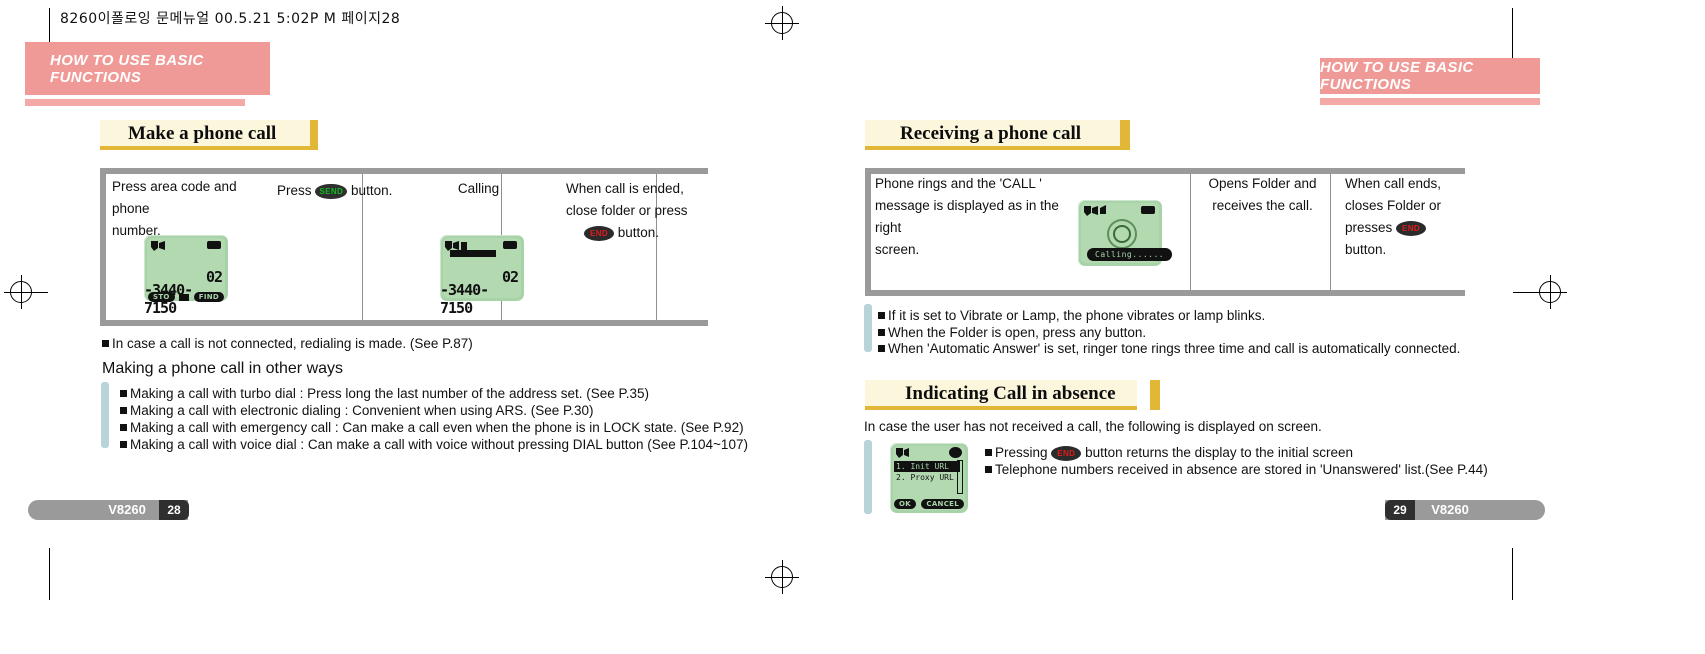 The height and width of the screenshot is (654, 1705). What do you see at coordinates (627, 210) in the screenshot?
I see `flow-cell-left-4-text2: close folder or press` at bounding box center [627, 210].